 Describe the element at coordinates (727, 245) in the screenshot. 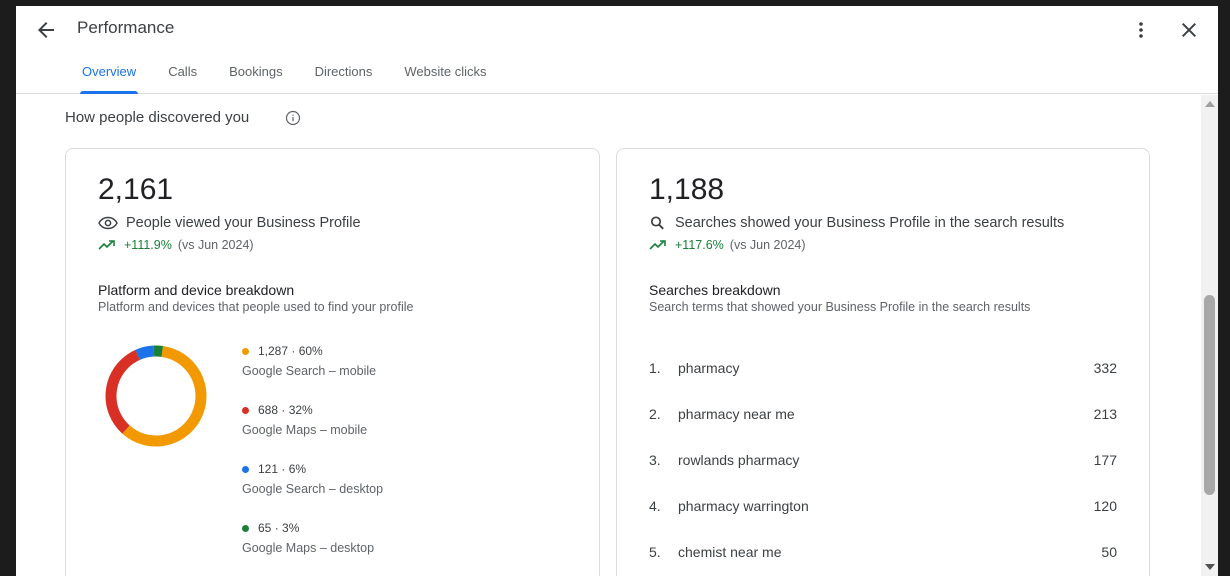

I see `searches-trend: +117.6% (vs Jun 2024)` at that location.